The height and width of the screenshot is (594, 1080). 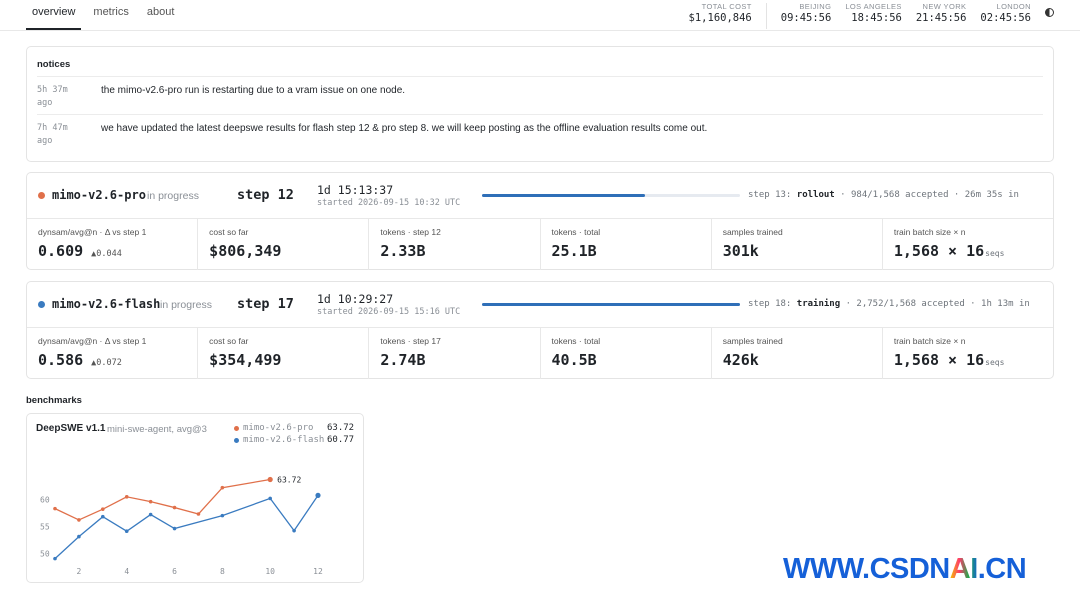 I want to click on metric-tokens-total: tokens · total 25.1B, so click(x=626, y=244).